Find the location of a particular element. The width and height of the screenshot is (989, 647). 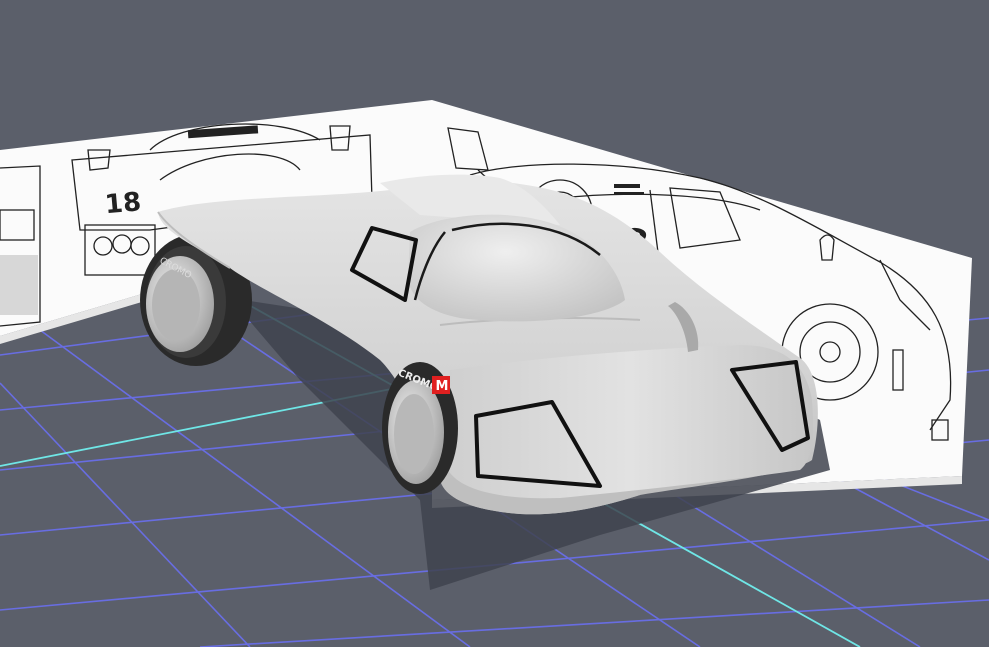

front-left-wheel: CROMO M is located at coordinates (420, 428).